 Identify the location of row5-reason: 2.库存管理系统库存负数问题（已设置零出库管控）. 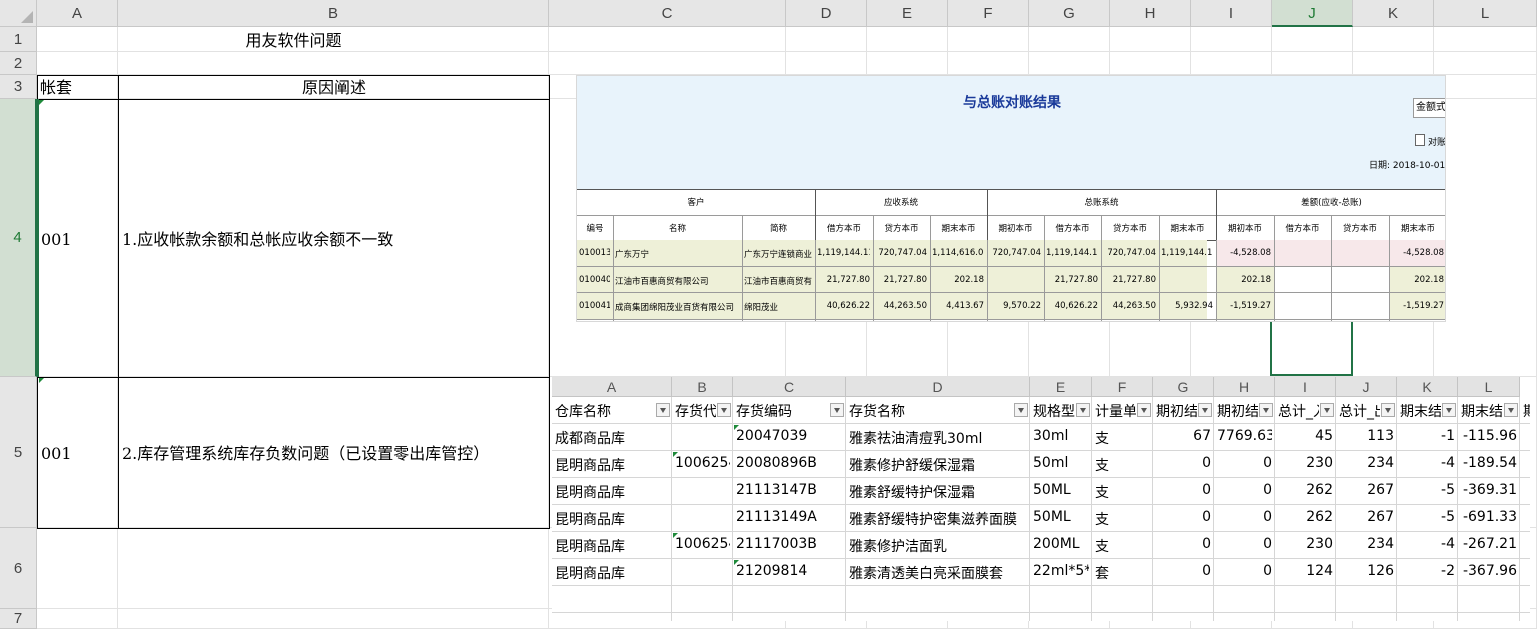
(305, 454).